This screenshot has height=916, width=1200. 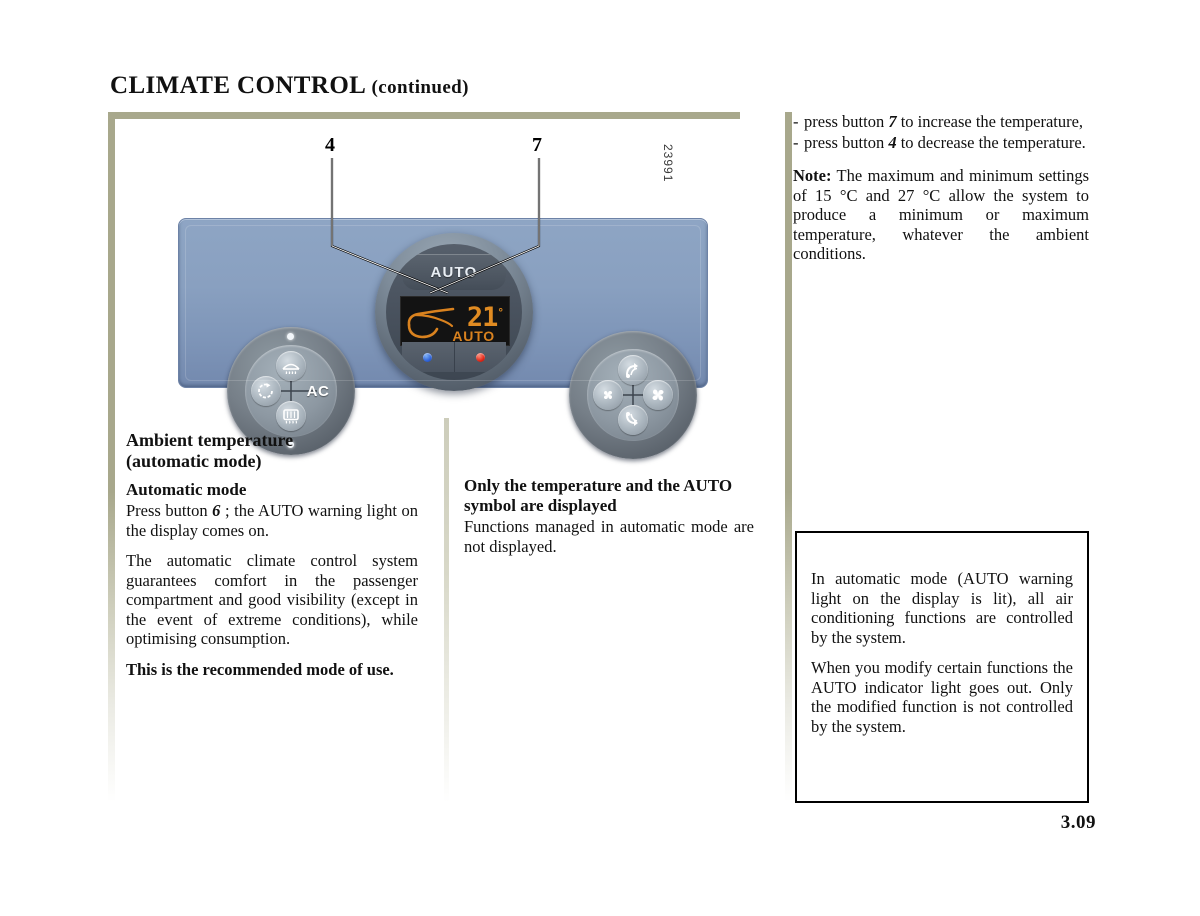 I want to click on windscreen-defrost-icon, so click(x=291, y=366).